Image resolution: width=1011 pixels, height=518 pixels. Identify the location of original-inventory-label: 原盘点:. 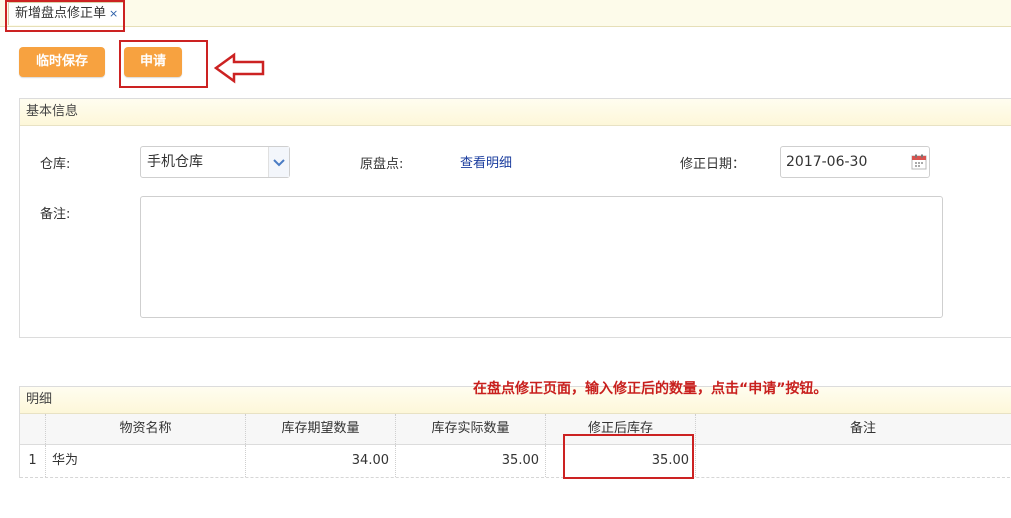
(382, 164).